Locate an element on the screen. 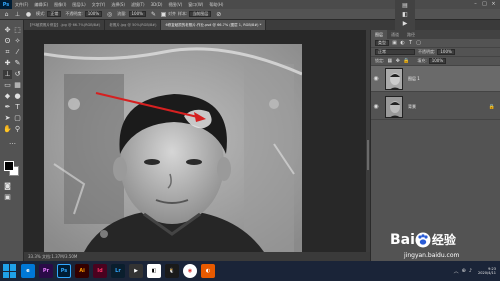 The image size is (500, 281). menu-type: 文字(Y) is located at coordinates (99, 5).